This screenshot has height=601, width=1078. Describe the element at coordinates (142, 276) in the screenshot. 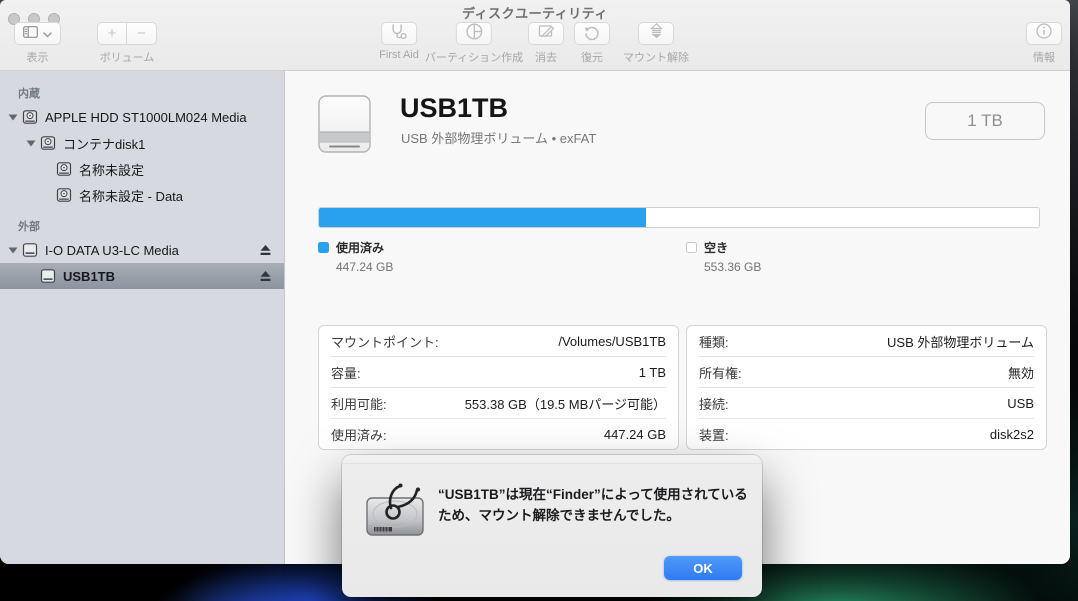

I see `sidebar-item-usb1tb: USB1TB` at that location.